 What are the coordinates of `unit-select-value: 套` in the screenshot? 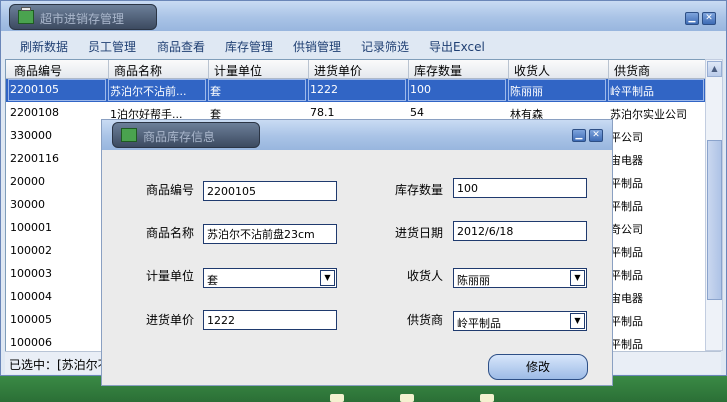 It's located at (212, 280).